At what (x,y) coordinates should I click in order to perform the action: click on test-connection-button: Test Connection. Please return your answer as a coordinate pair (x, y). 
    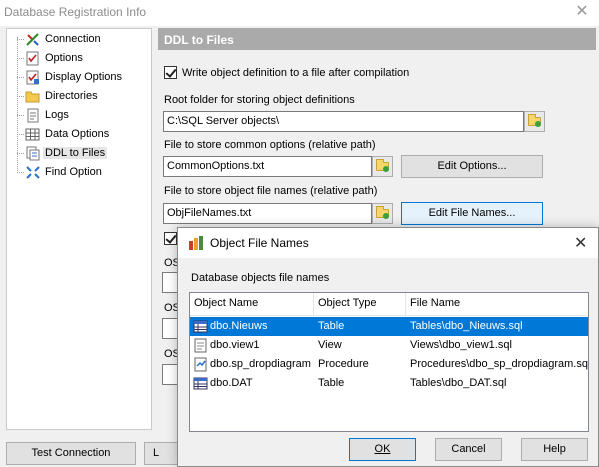
    Looking at the image, I should click on (71, 453).